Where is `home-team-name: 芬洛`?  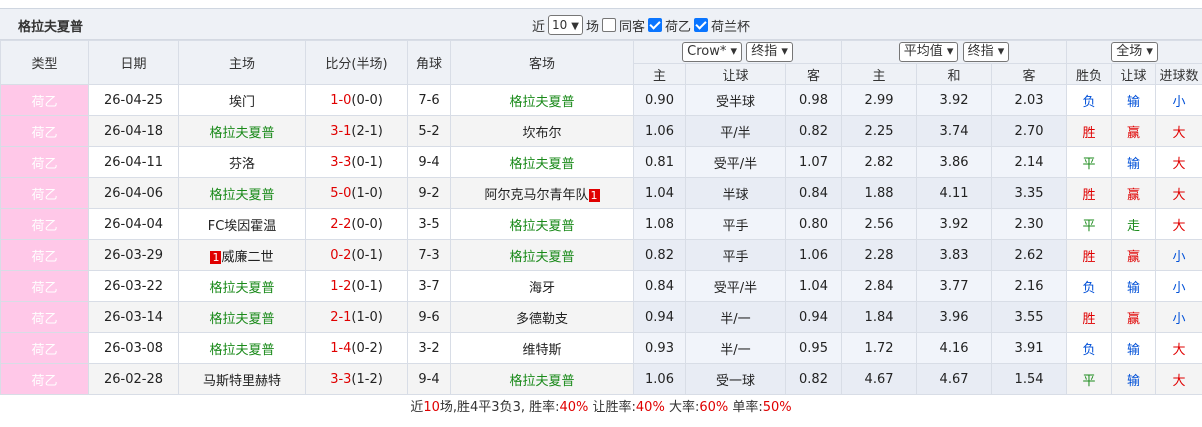
home-team-name: 芬洛 is located at coordinates (242, 164).